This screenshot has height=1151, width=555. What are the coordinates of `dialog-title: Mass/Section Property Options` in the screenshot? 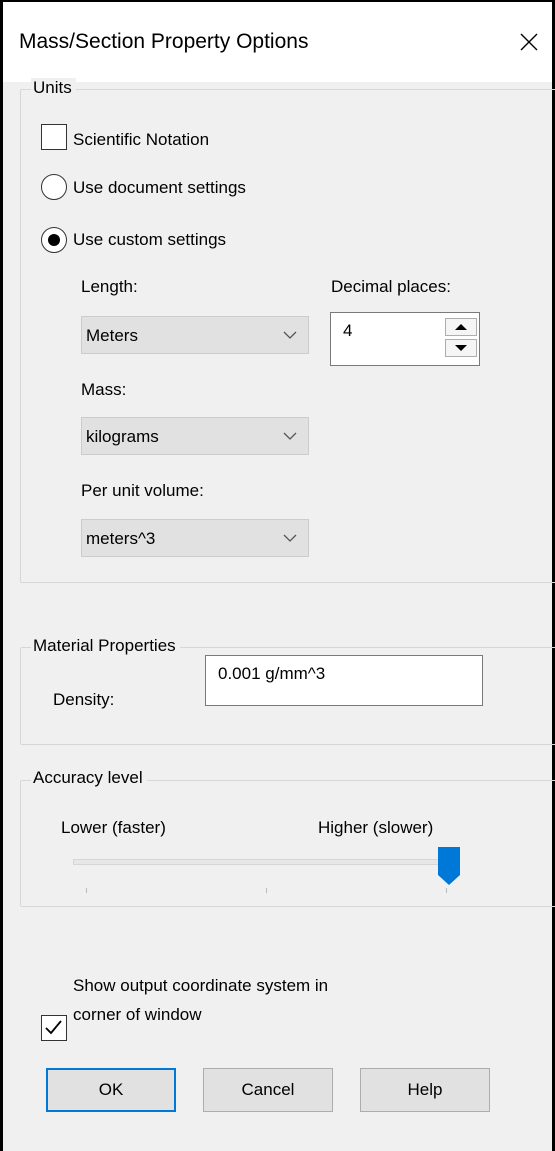 It's located at (164, 41).